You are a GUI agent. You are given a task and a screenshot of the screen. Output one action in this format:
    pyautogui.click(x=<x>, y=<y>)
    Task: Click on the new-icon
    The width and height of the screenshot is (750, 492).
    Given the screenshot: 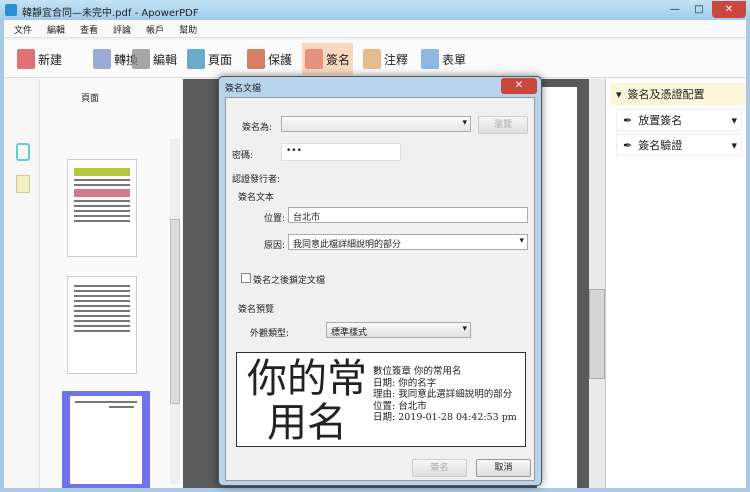 What is the action you would take?
    pyautogui.click(x=26, y=59)
    